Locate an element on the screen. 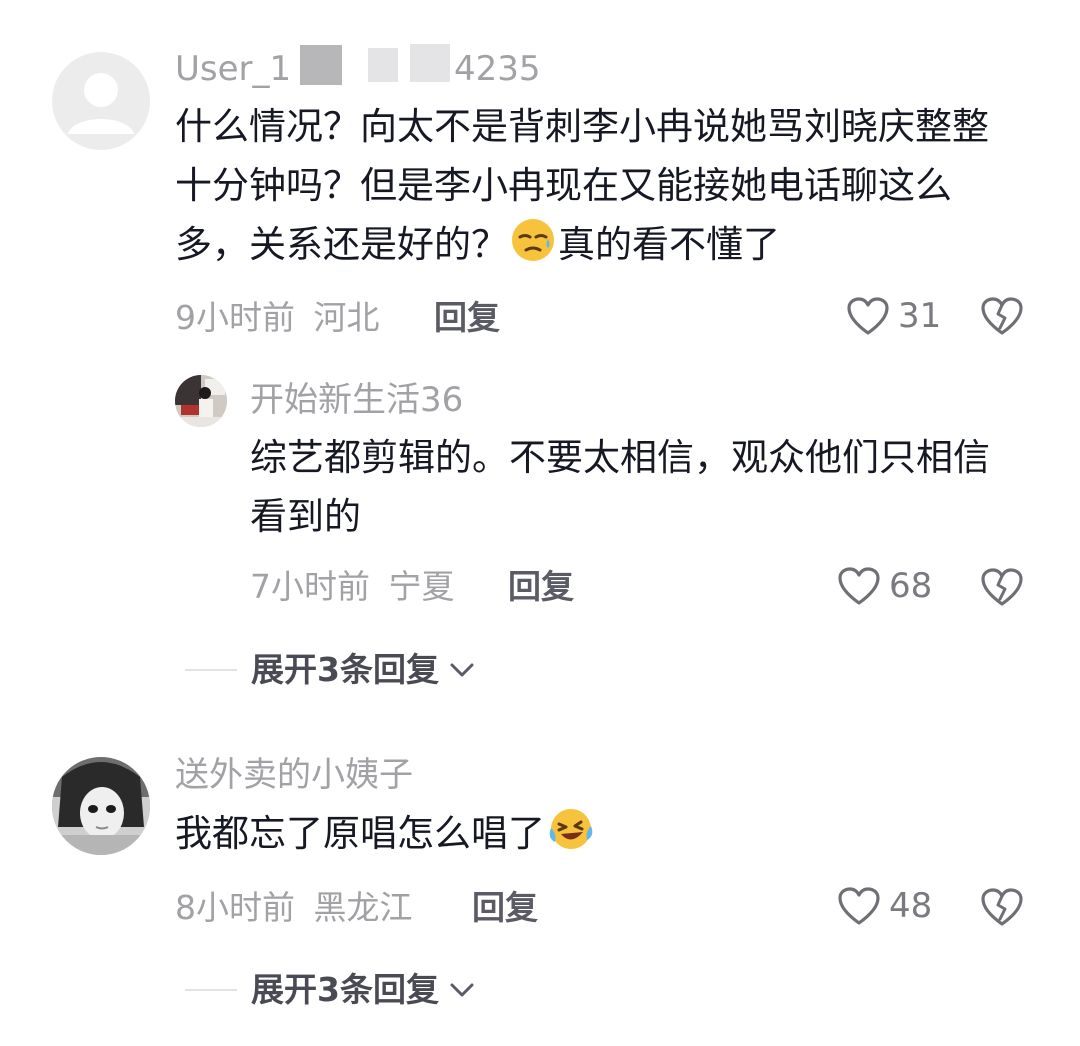 This screenshot has width=1080, height=1046. username: 开始新生活36 is located at coordinates (356, 400).